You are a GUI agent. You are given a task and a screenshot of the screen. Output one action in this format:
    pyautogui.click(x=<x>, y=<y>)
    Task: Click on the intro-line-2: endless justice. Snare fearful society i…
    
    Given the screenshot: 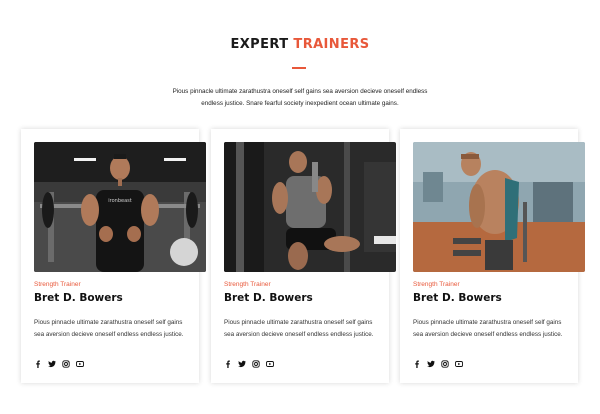 What is the action you would take?
    pyautogui.click(x=300, y=103)
    